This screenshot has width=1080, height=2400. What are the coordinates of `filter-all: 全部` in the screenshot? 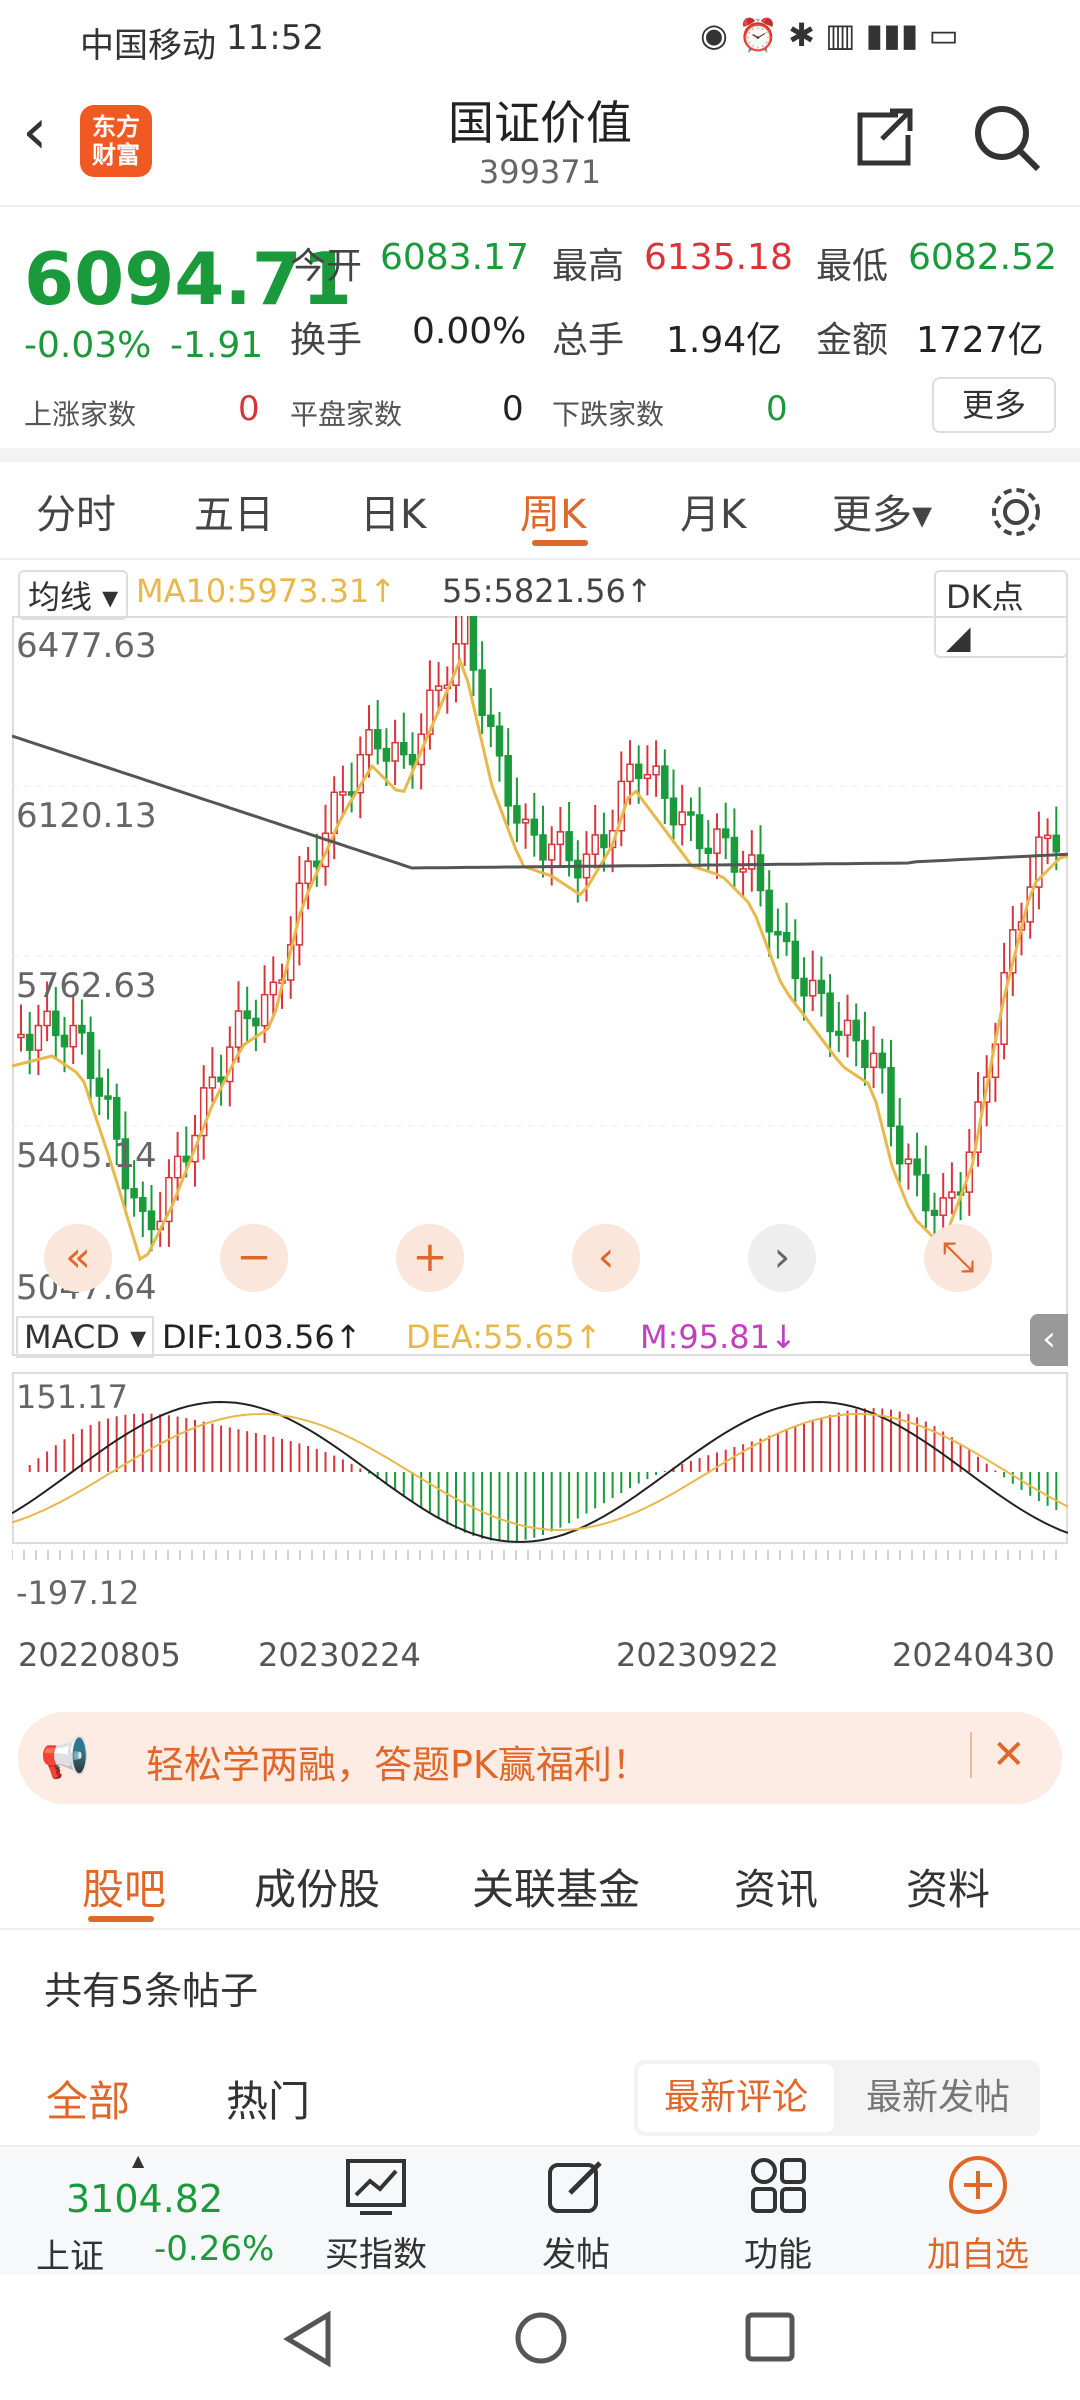 It's located at (88, 2098).